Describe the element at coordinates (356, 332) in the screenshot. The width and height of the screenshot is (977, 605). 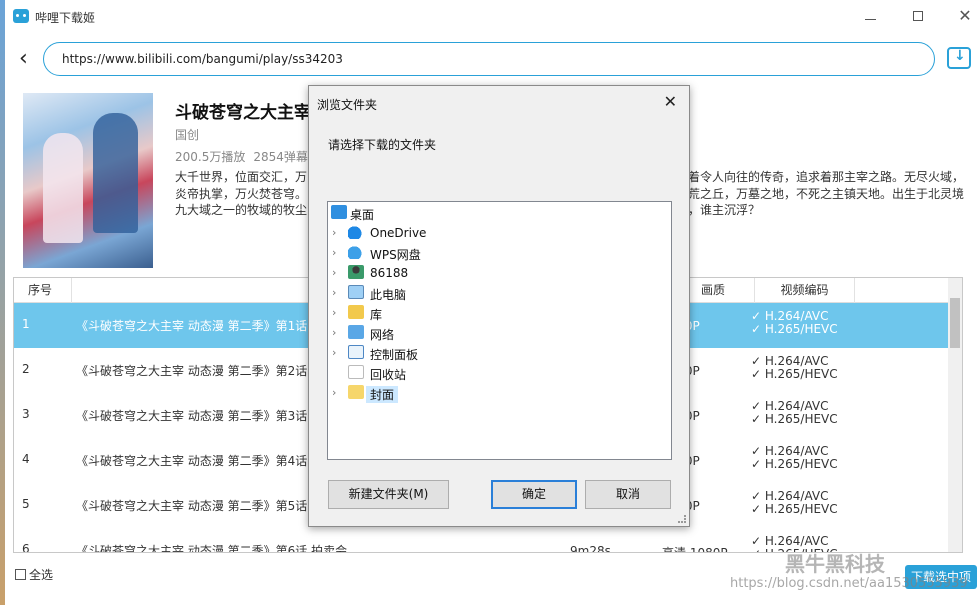
I see `network-icon` at that location.